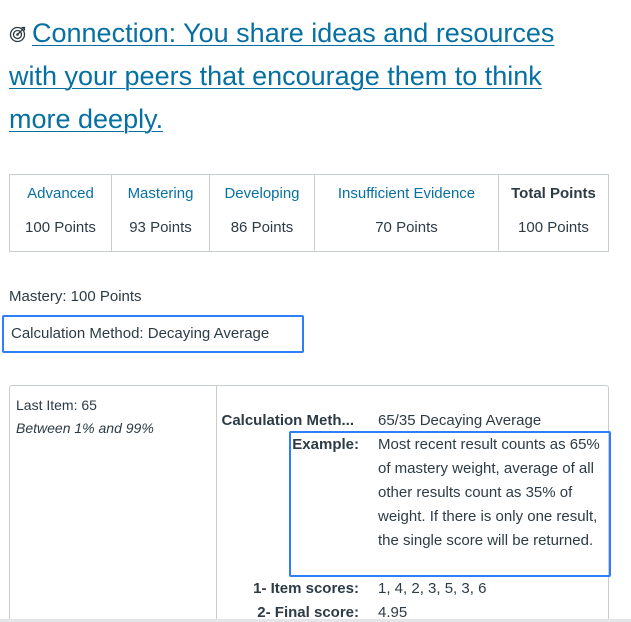  I want to click on mastery-points: Mastery: 100 Points, so click(75, 296).